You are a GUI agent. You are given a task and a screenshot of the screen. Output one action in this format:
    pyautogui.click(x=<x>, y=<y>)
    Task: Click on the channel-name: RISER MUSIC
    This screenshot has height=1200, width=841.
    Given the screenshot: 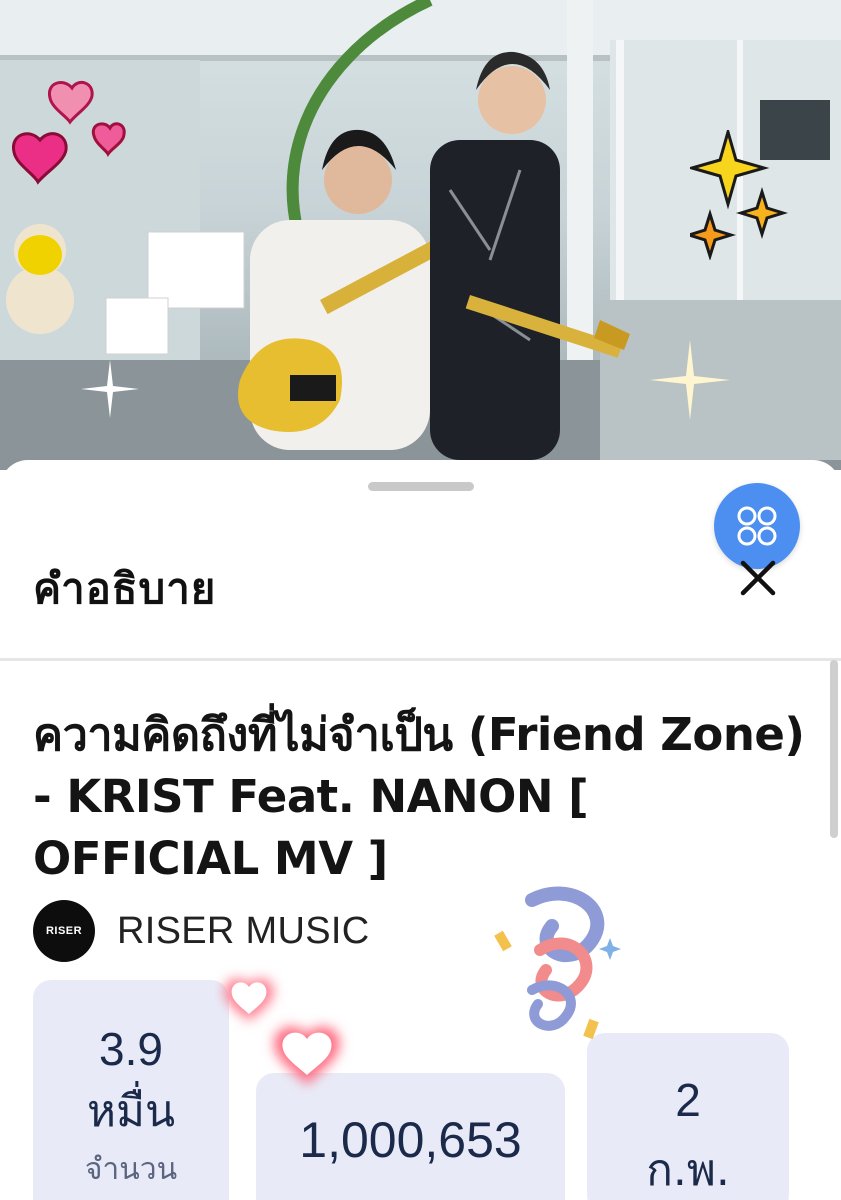 What is the action you would take?
    pyautogui.click(x=243, y=931)
    